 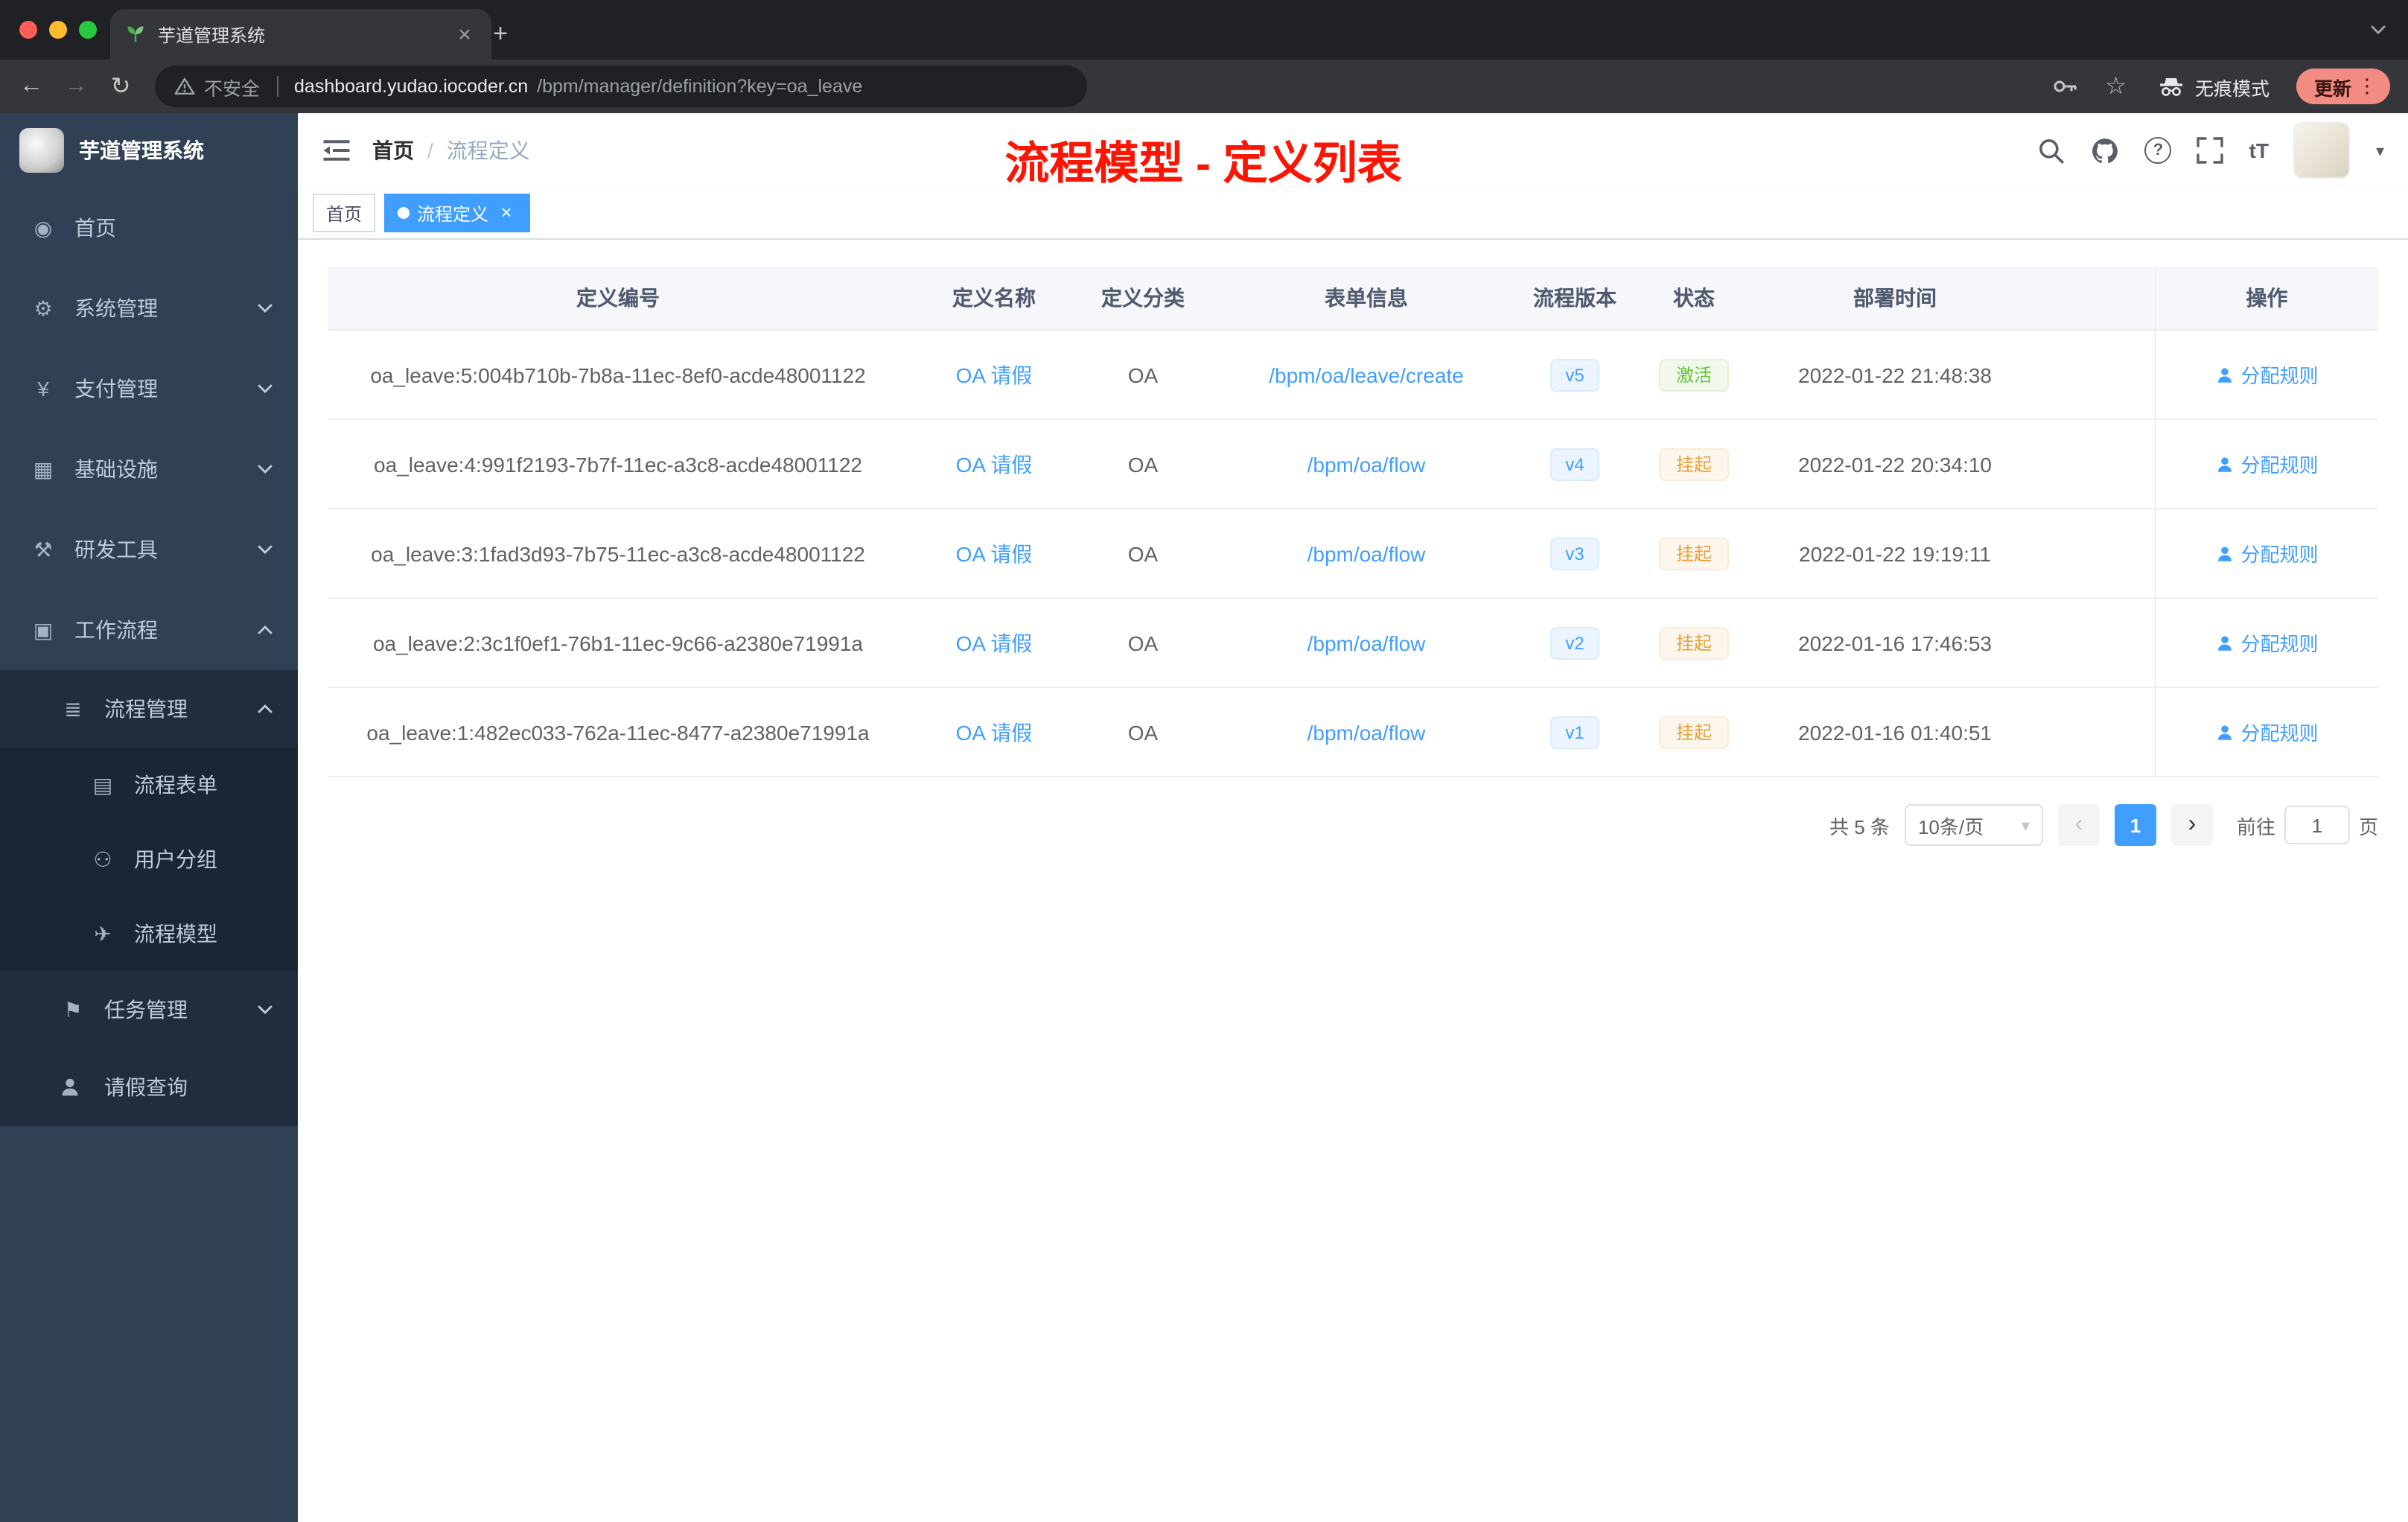 What do you see at coordinates (1574, 732) in the screenshot?
I see `version-badge: v1` at bounding box center [1574, 732].